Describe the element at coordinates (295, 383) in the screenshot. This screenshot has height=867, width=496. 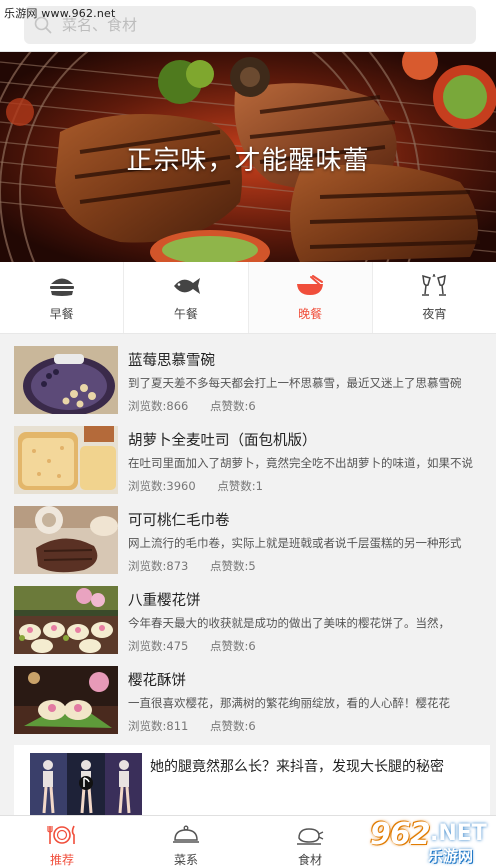
I see `recipe-description: 到了夏天差不多每天都会打上一杯思慕雪，最近又迷上了思慕雪碗` at that location.